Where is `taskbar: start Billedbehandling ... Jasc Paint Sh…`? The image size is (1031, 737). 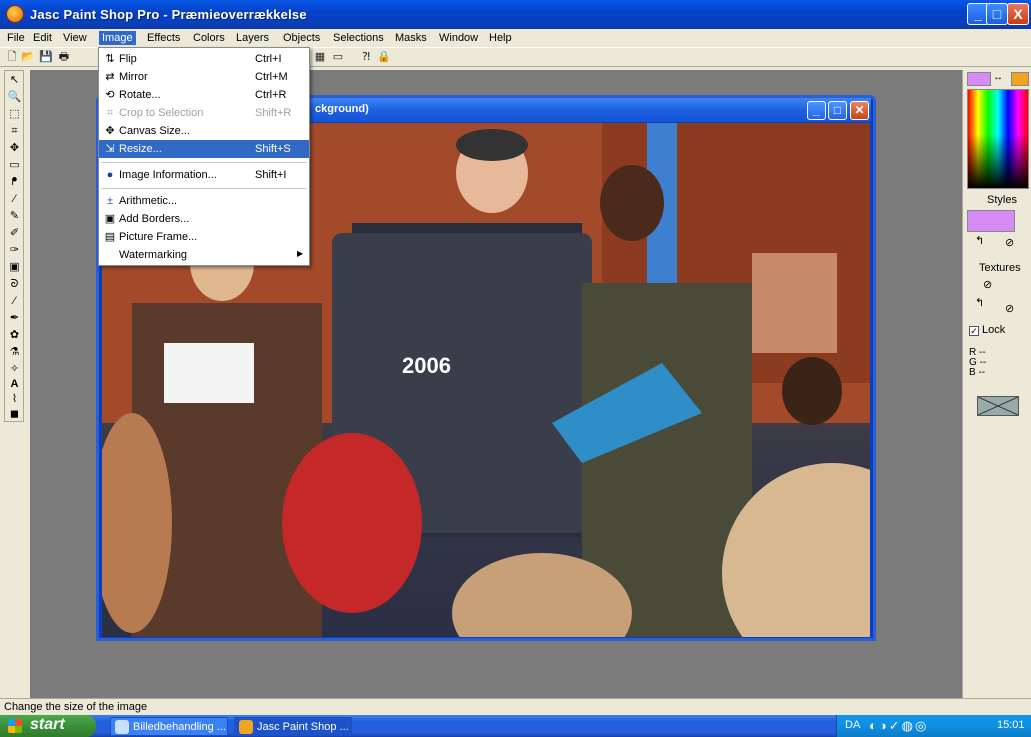
taskbar: start Billedbehandling ... Jasc Paint Sh… is located at coordinates (515, 726).